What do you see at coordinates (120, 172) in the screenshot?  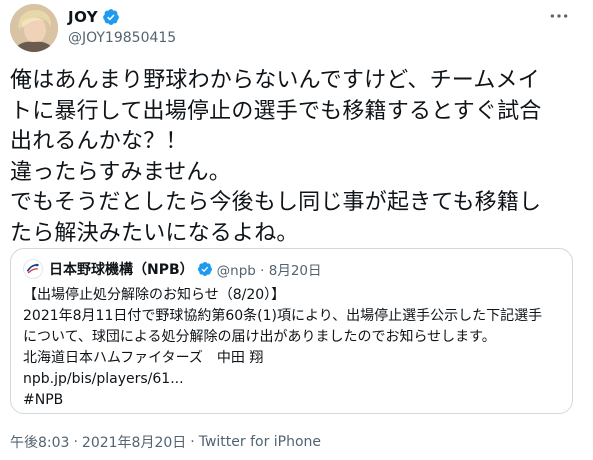 I see `tweet-text-line: 違ったらすみません。` at bounding box center [120, 172].